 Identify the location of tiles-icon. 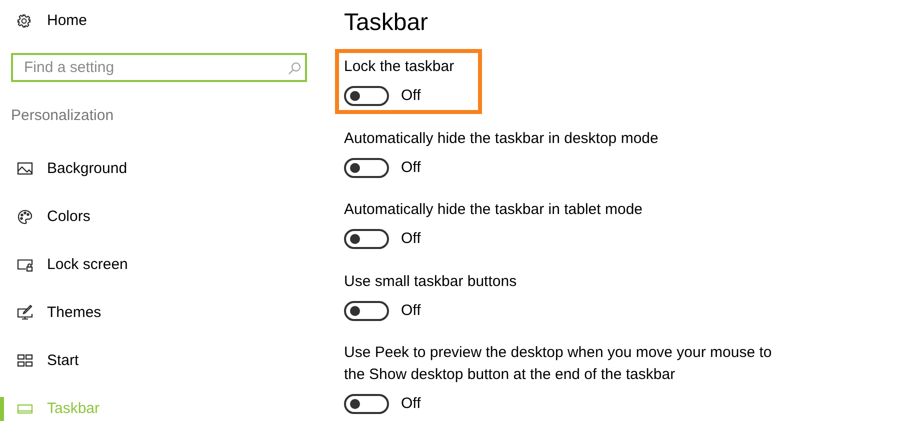
(25, 361).